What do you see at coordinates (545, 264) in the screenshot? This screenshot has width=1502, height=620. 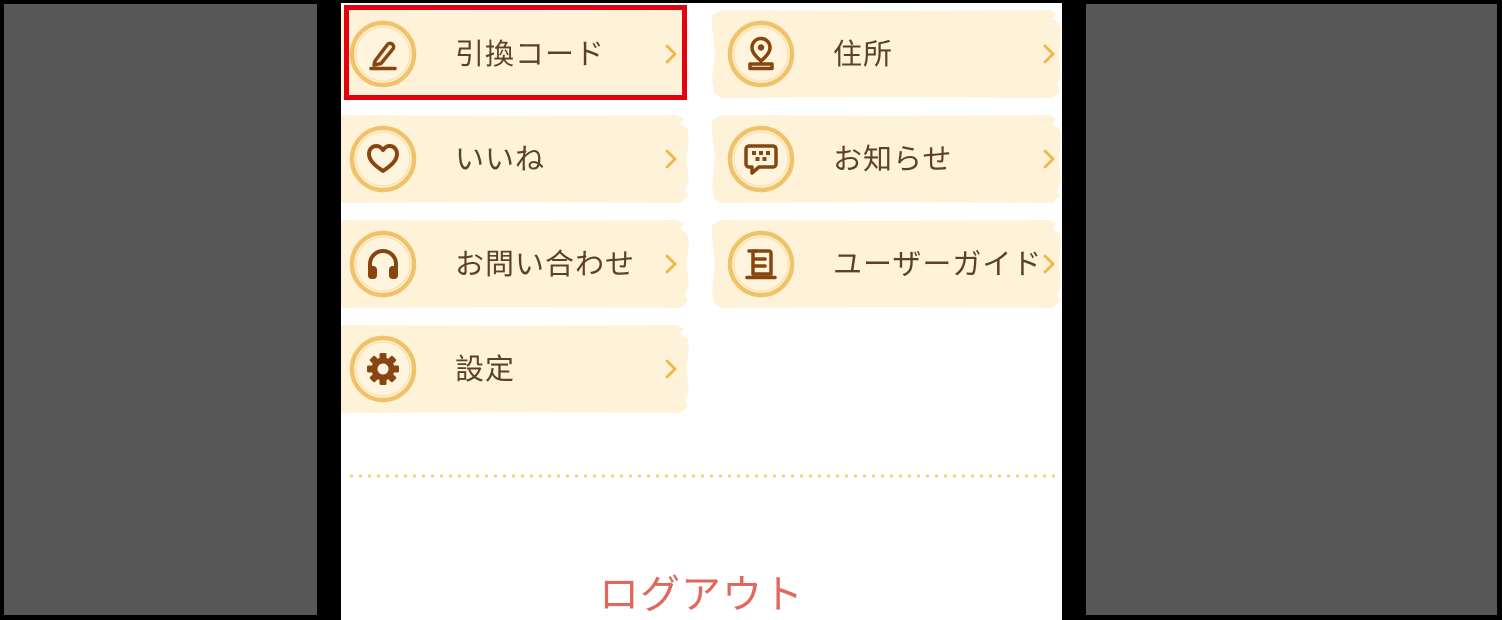 I see `menu-item-label: お問い合わせ` at bounding box center [545, 264].